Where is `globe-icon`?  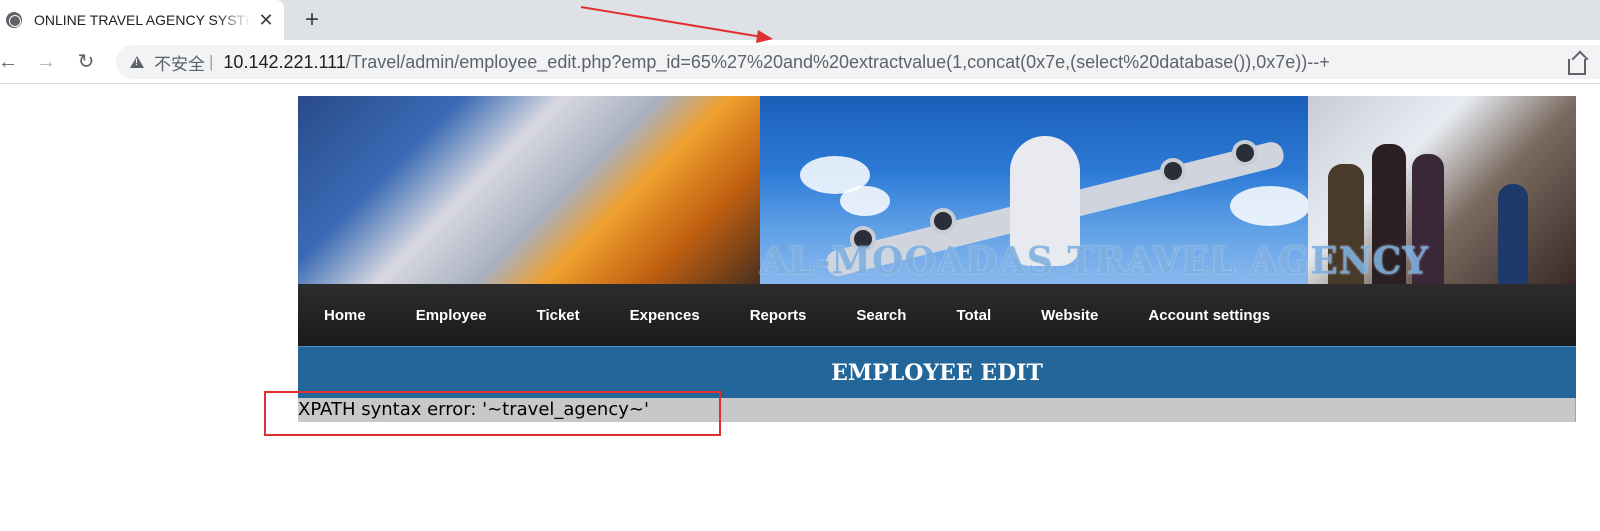 globe-icon is located at coordinates (14, 20).